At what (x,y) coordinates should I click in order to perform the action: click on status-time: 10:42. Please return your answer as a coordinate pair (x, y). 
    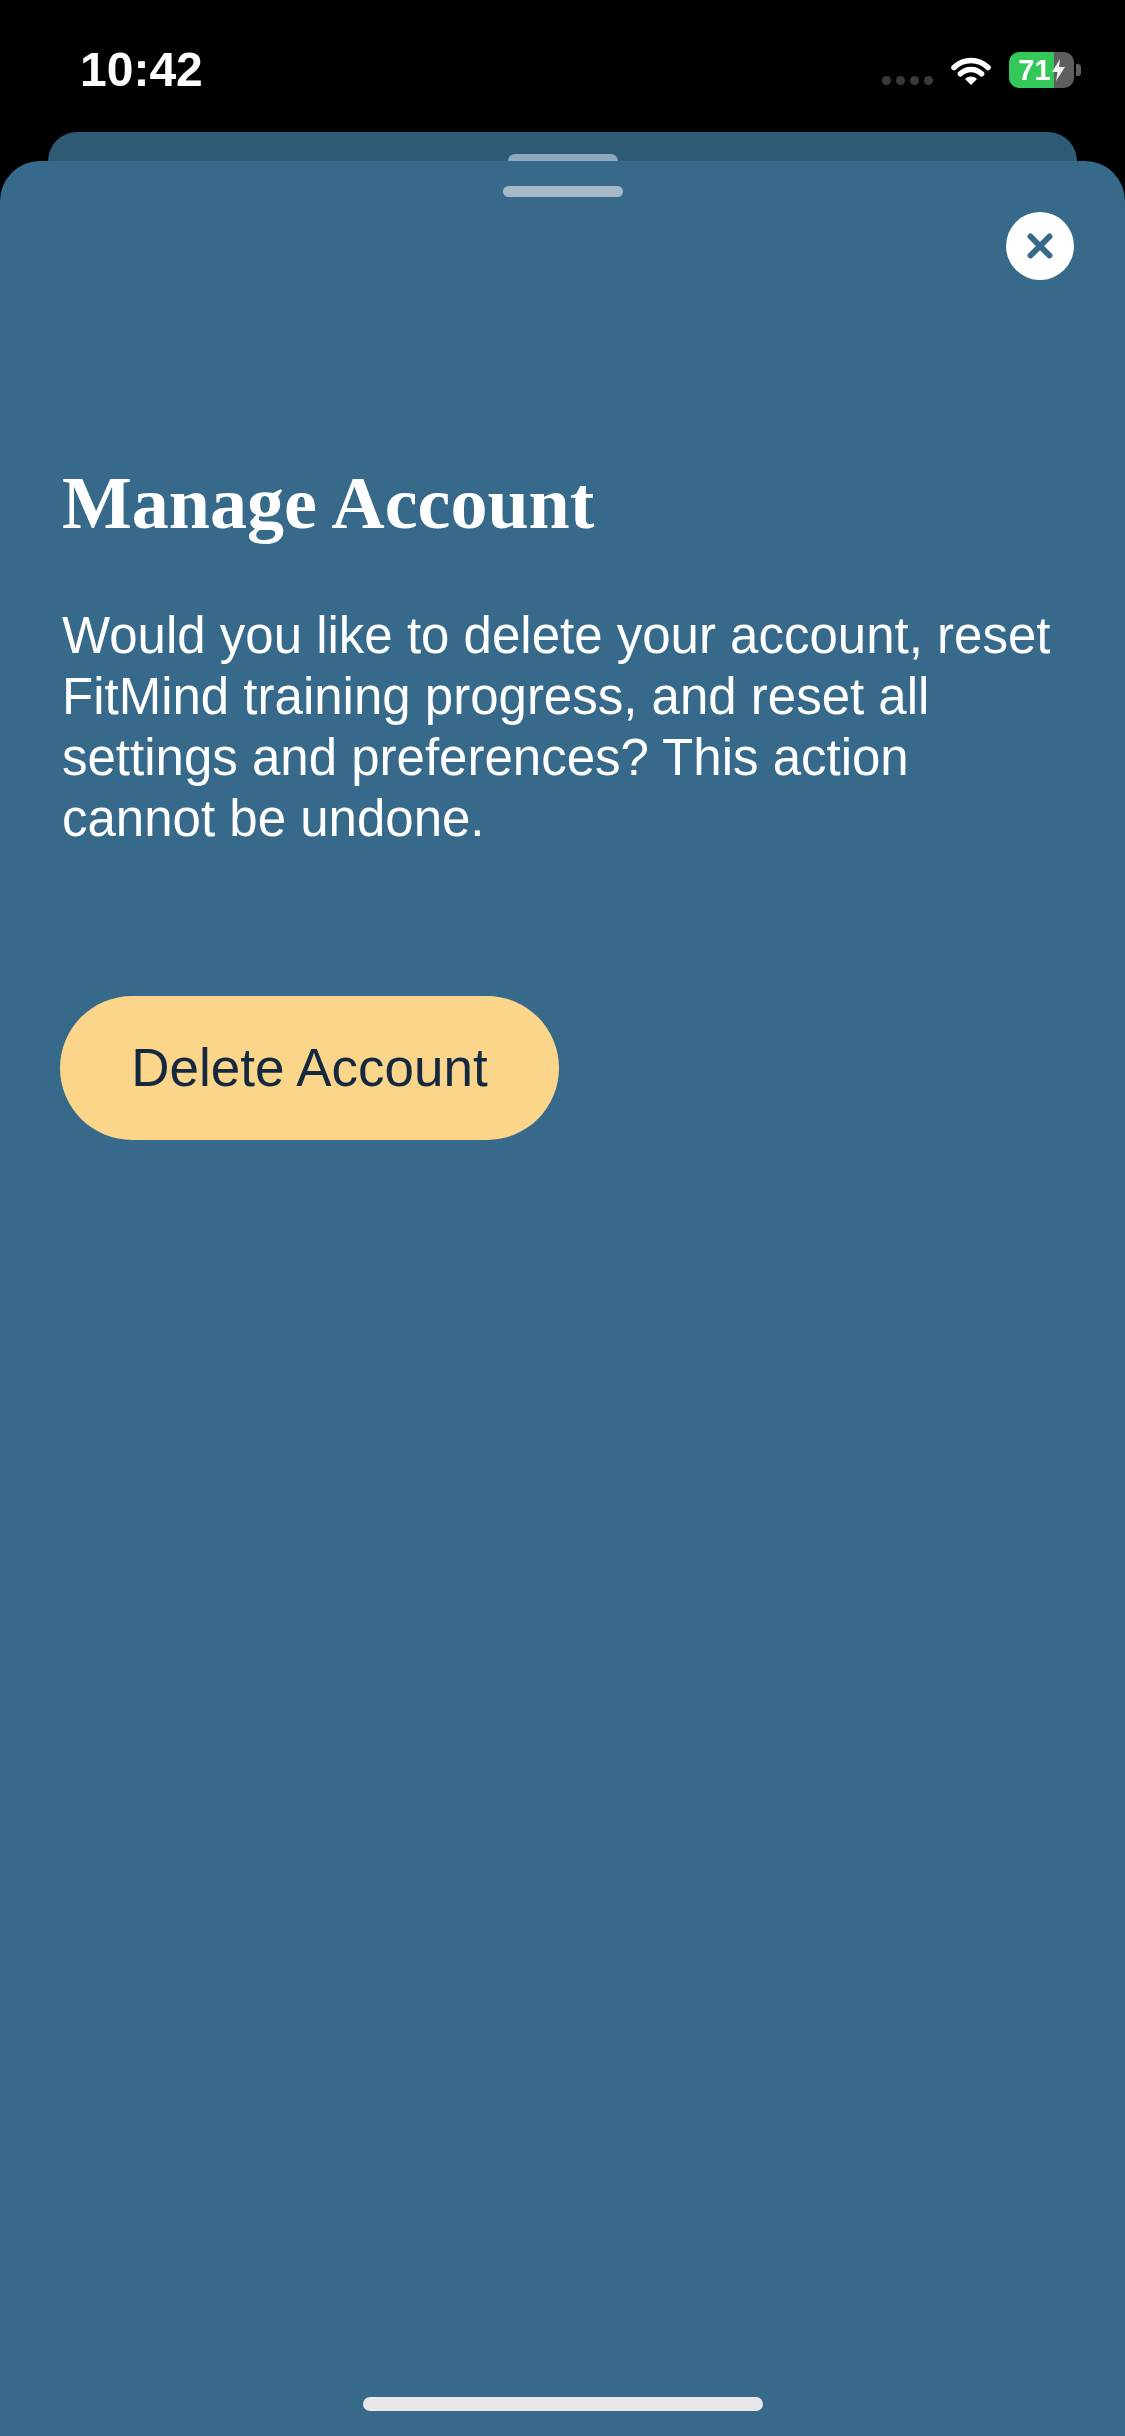
    Looking at the image, I should click on (141, 70).